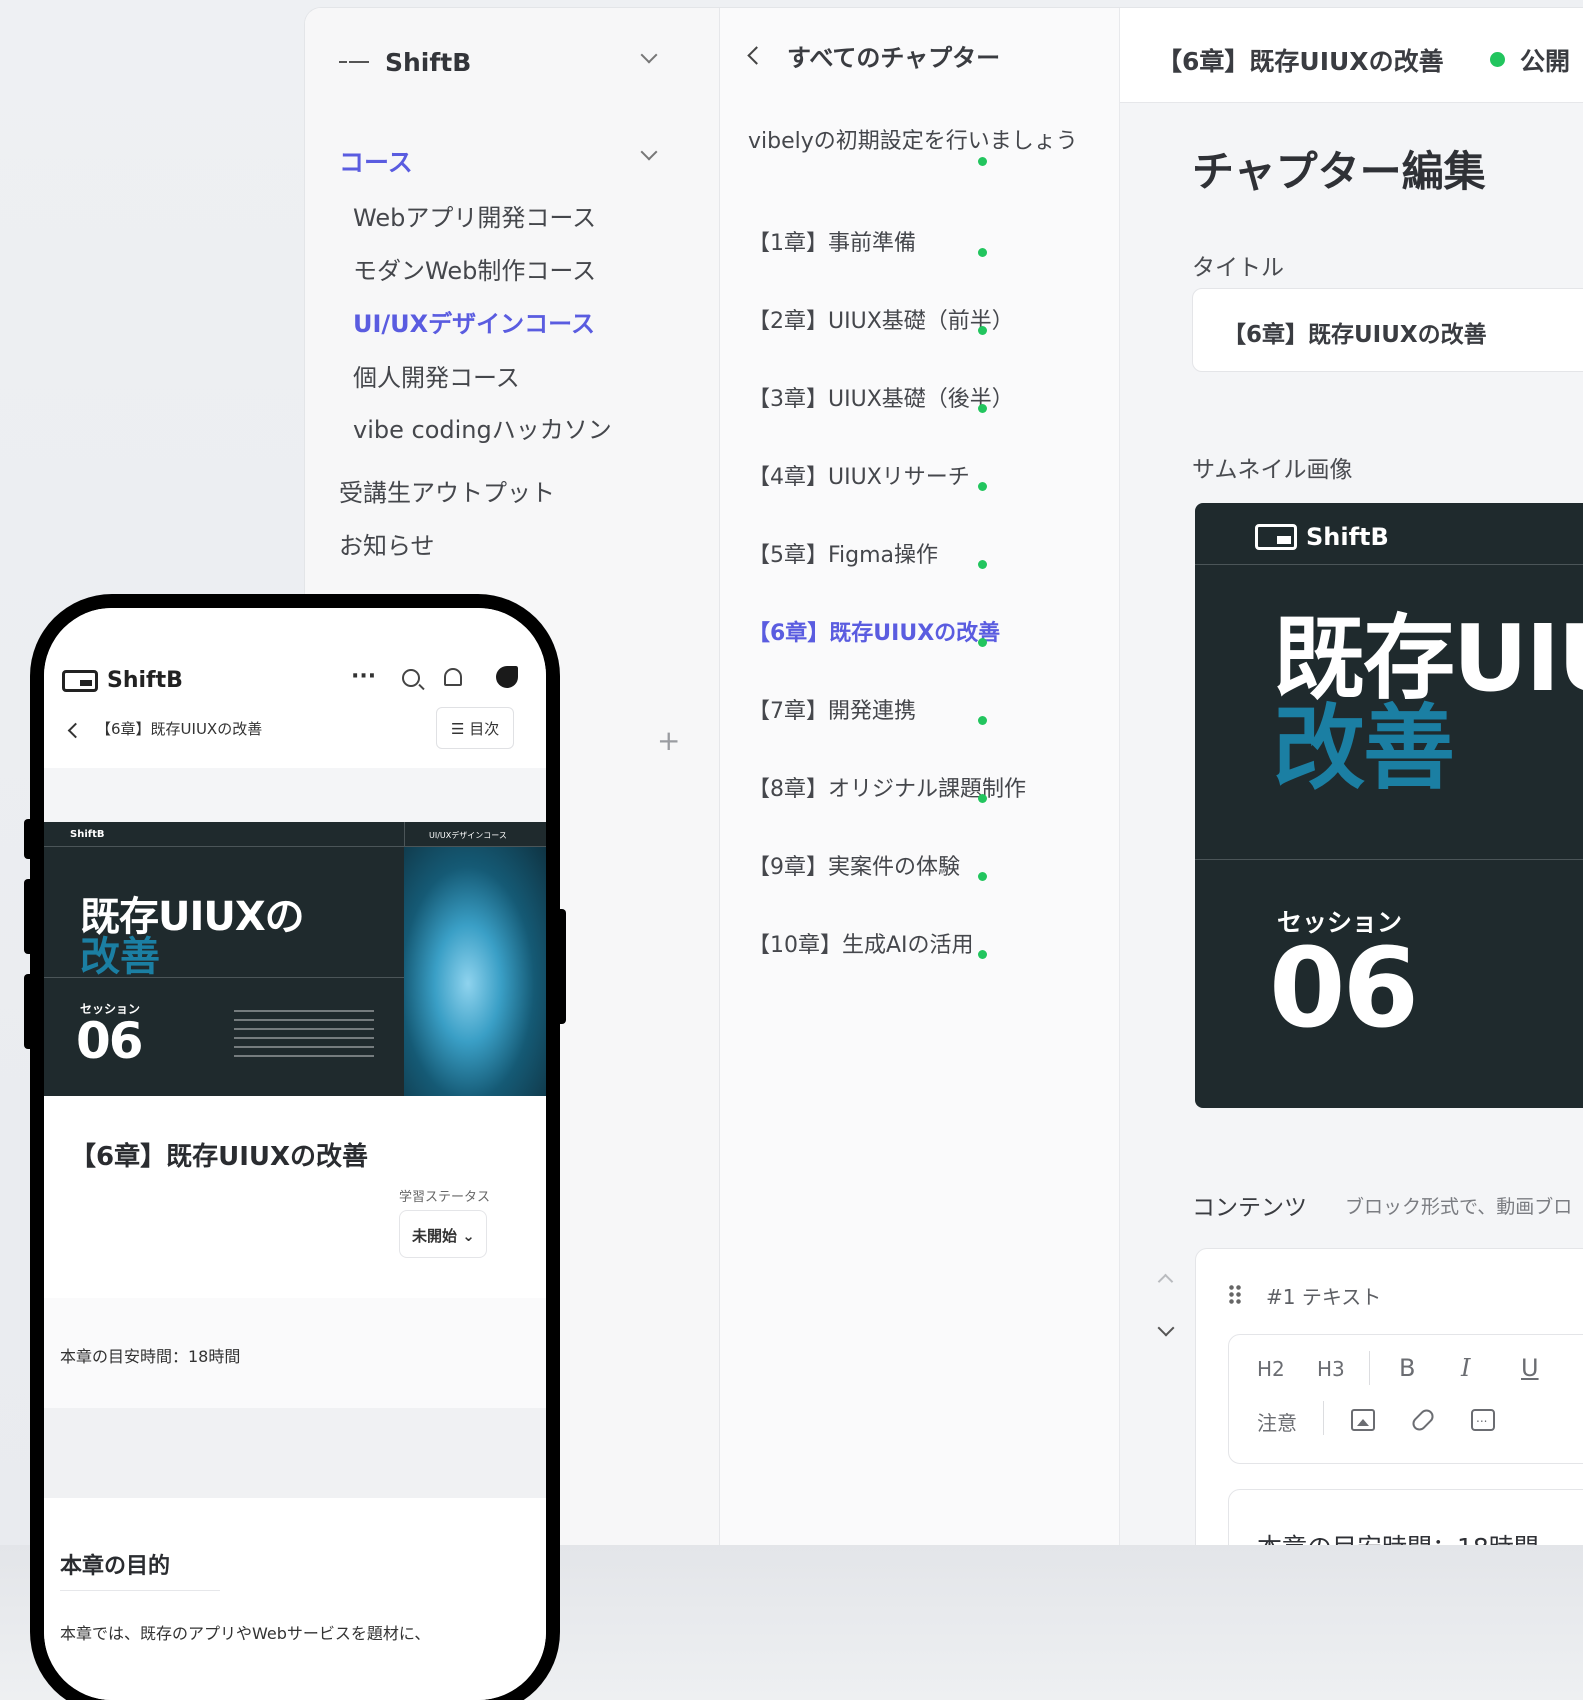 Image resolution: width=1583 pixels, height=1700 pixels. I want to click on thumbnail-image: ShiftB 既存UIUXの 改善 セッション 06, so click(1389, 805).